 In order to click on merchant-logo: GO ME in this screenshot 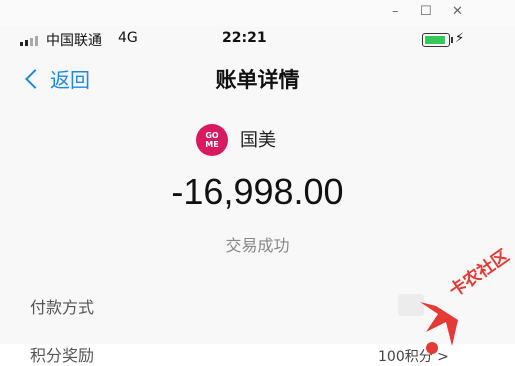, I will do `click(212, 140)`.